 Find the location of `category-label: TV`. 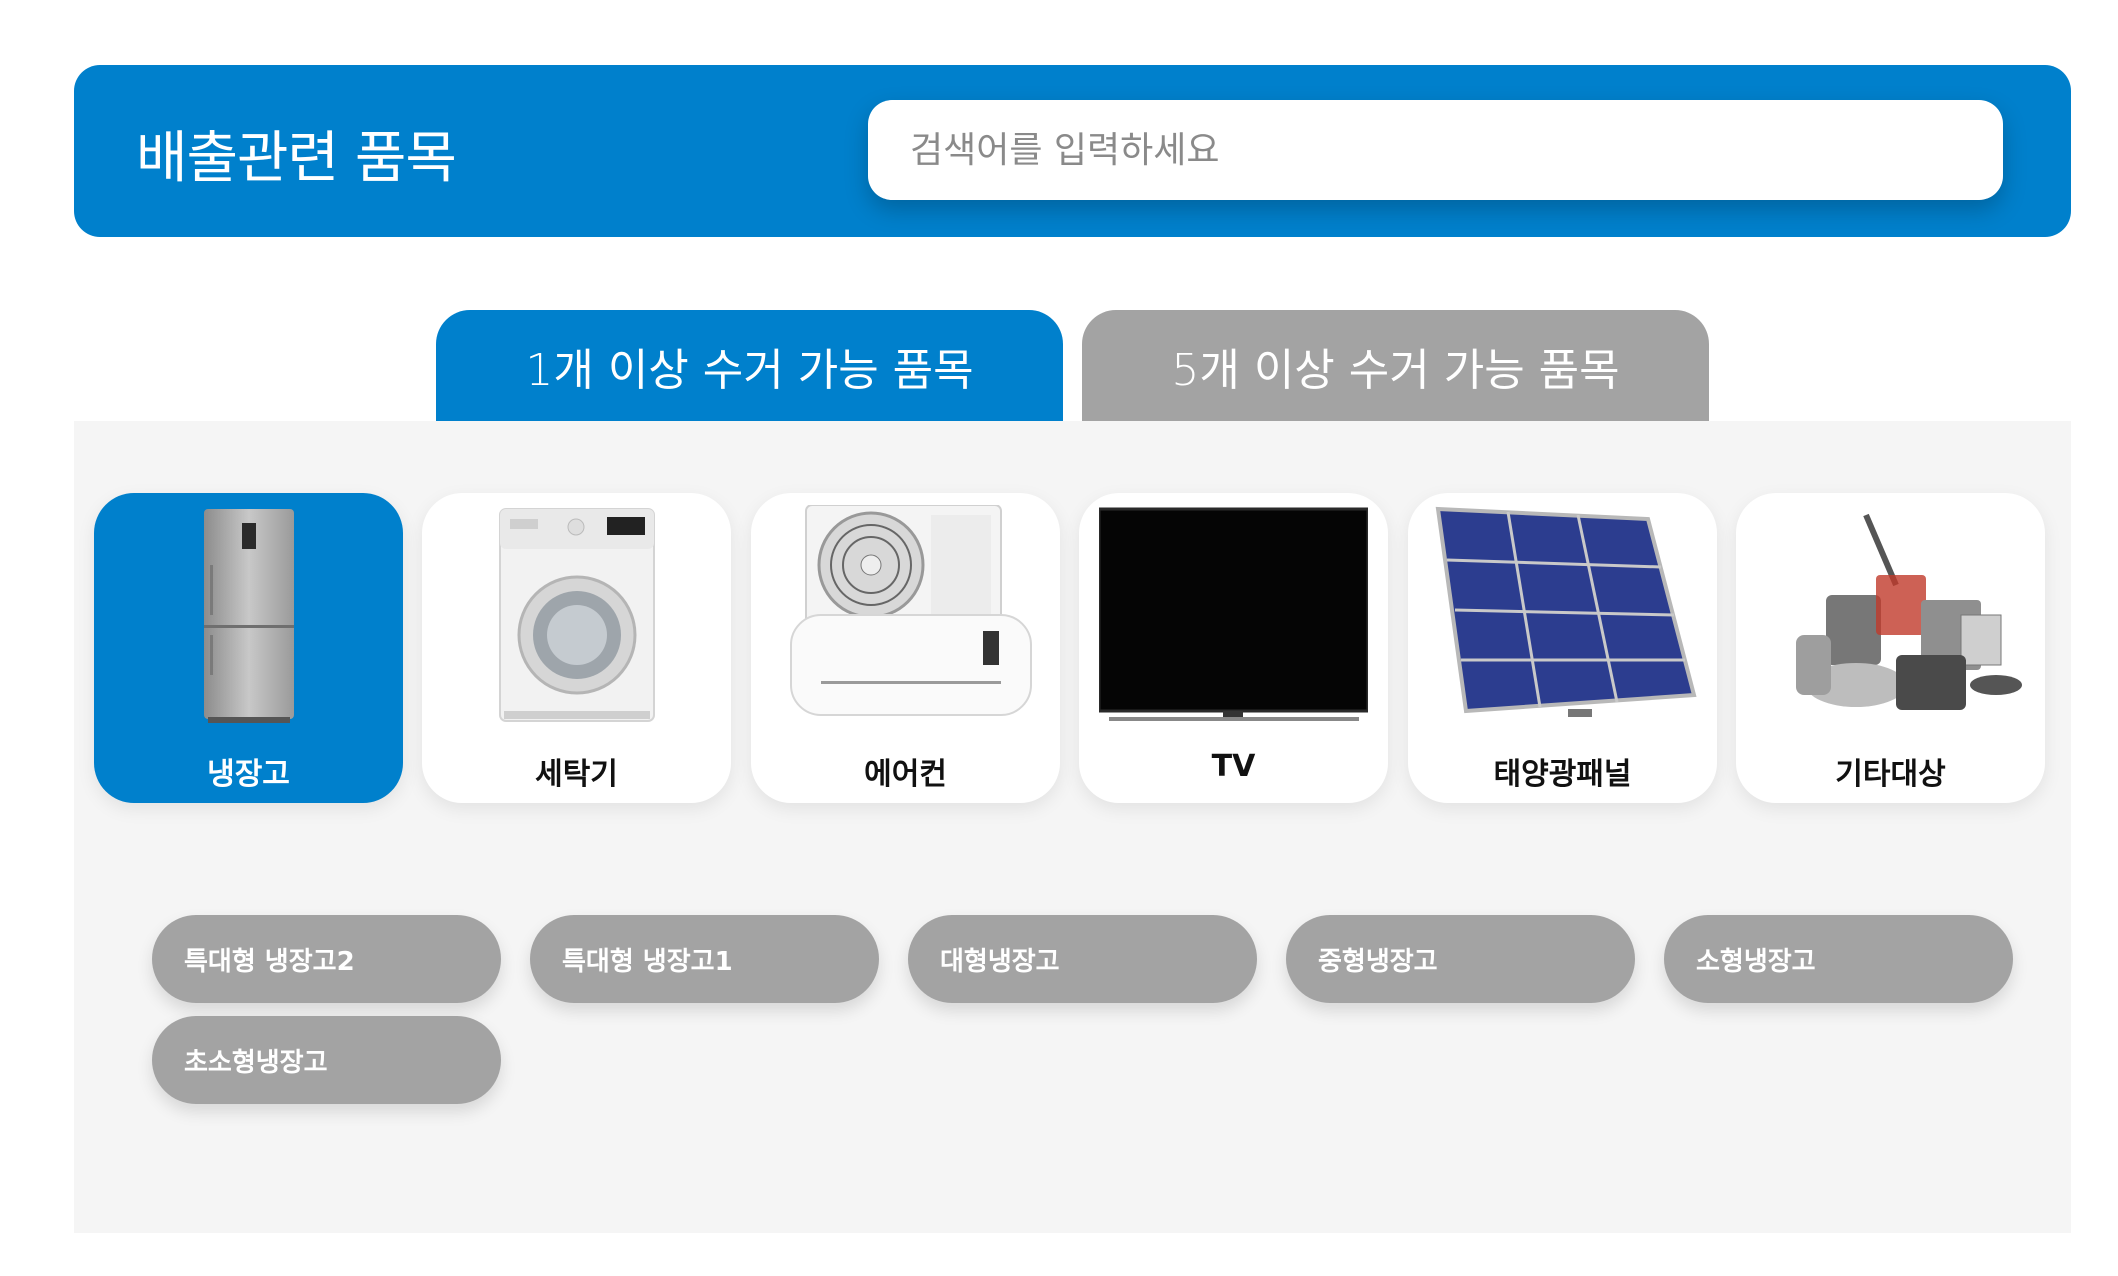

category-label: TV is located at coordinates (1233, 766).